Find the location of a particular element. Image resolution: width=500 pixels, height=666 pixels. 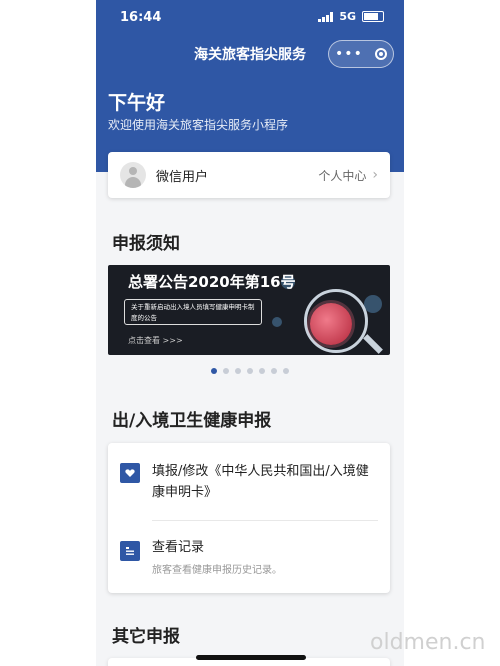

fill-declaration-item: 填报/修改《中华人民共和国出/入境健康申明卡》 is located at coordinates (249, 482).